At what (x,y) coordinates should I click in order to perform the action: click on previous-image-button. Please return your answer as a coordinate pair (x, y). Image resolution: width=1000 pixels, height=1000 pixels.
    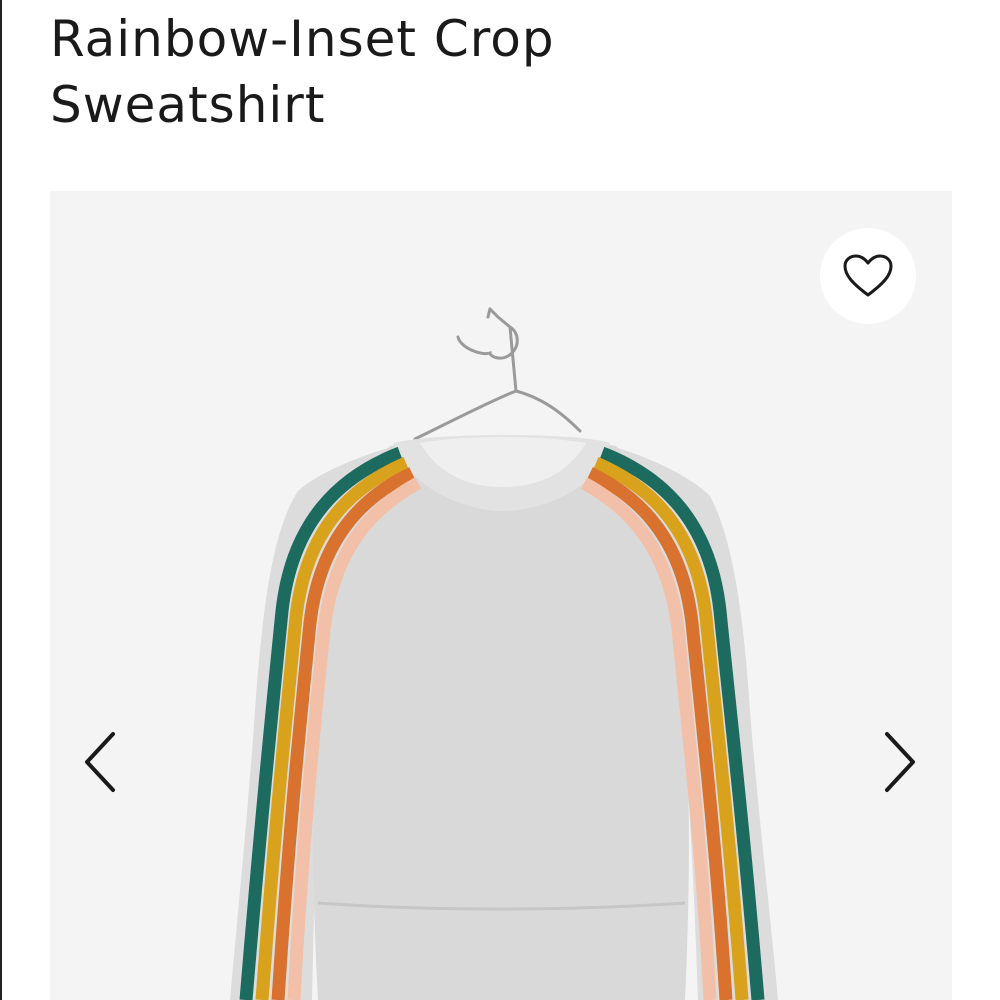
    Looking at the image, I should click on (100, 762).